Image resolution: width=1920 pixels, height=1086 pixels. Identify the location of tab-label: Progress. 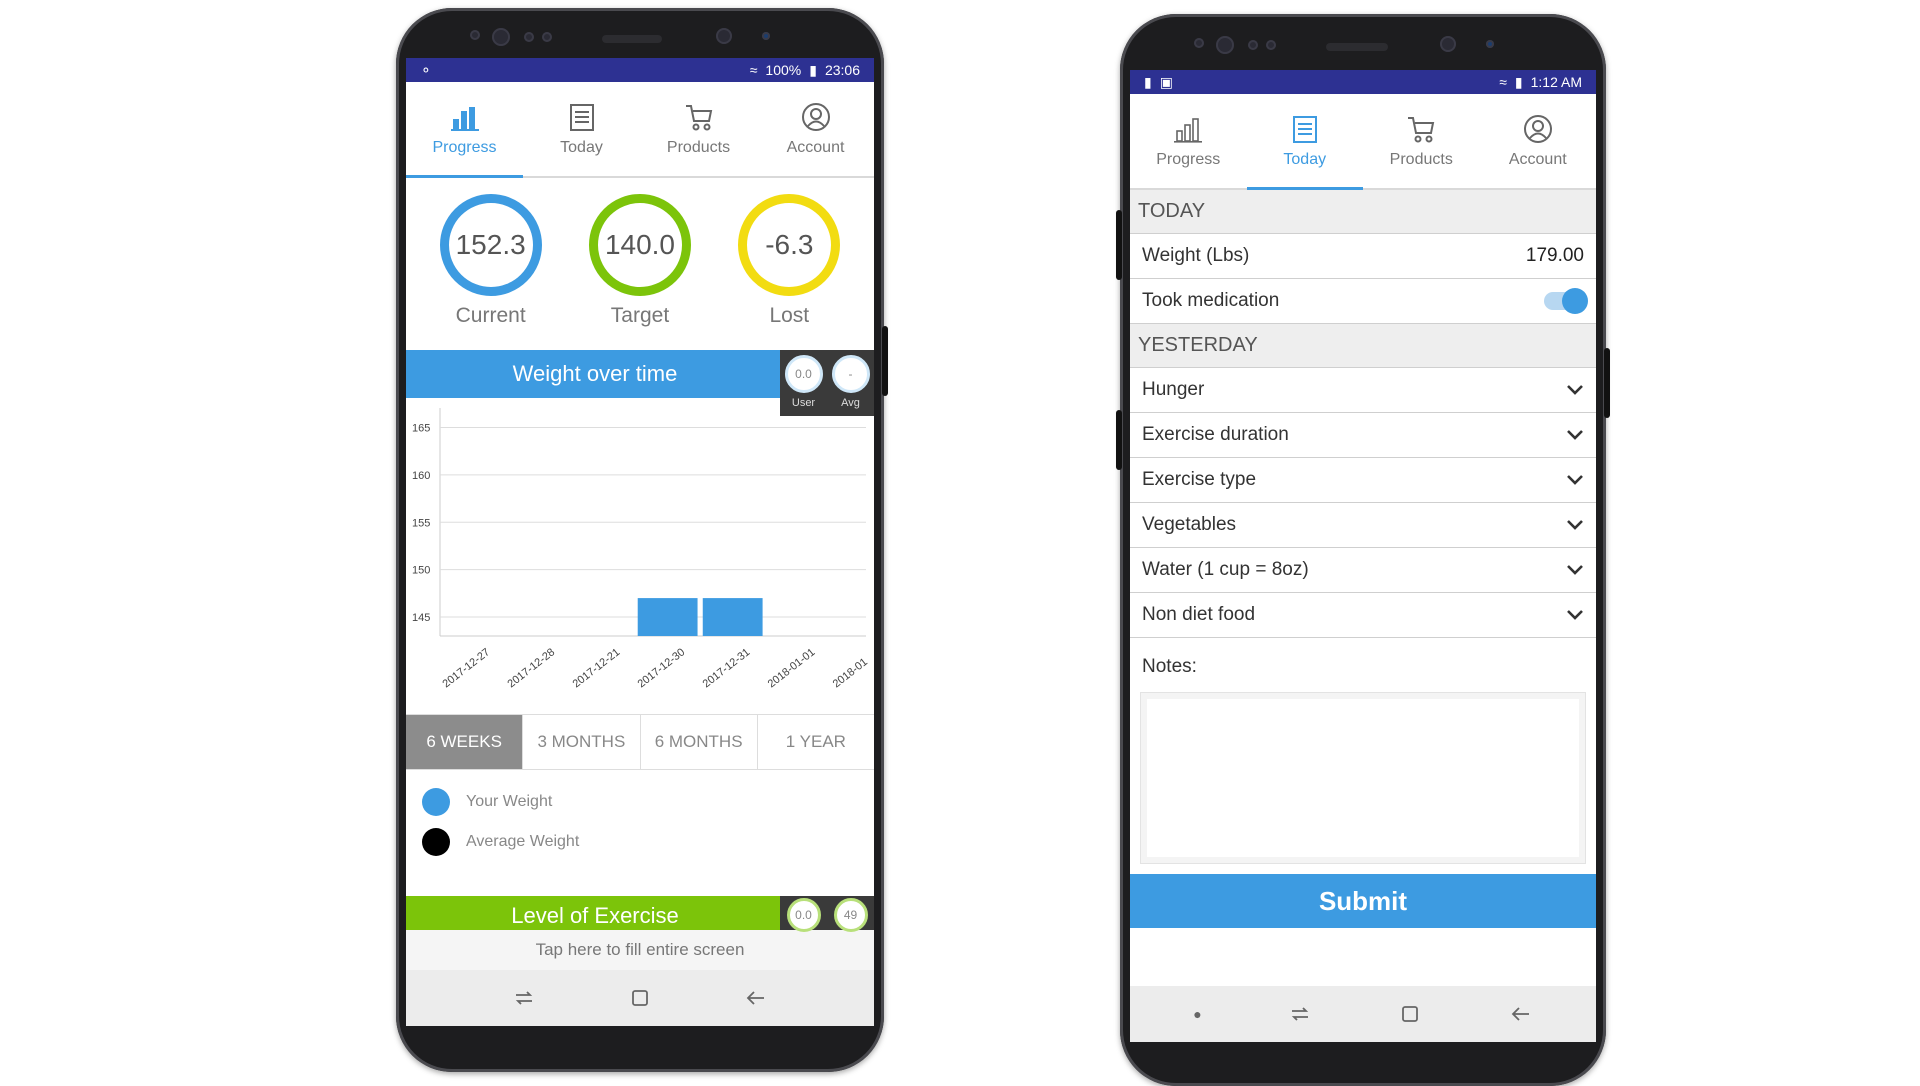
(464, 147).